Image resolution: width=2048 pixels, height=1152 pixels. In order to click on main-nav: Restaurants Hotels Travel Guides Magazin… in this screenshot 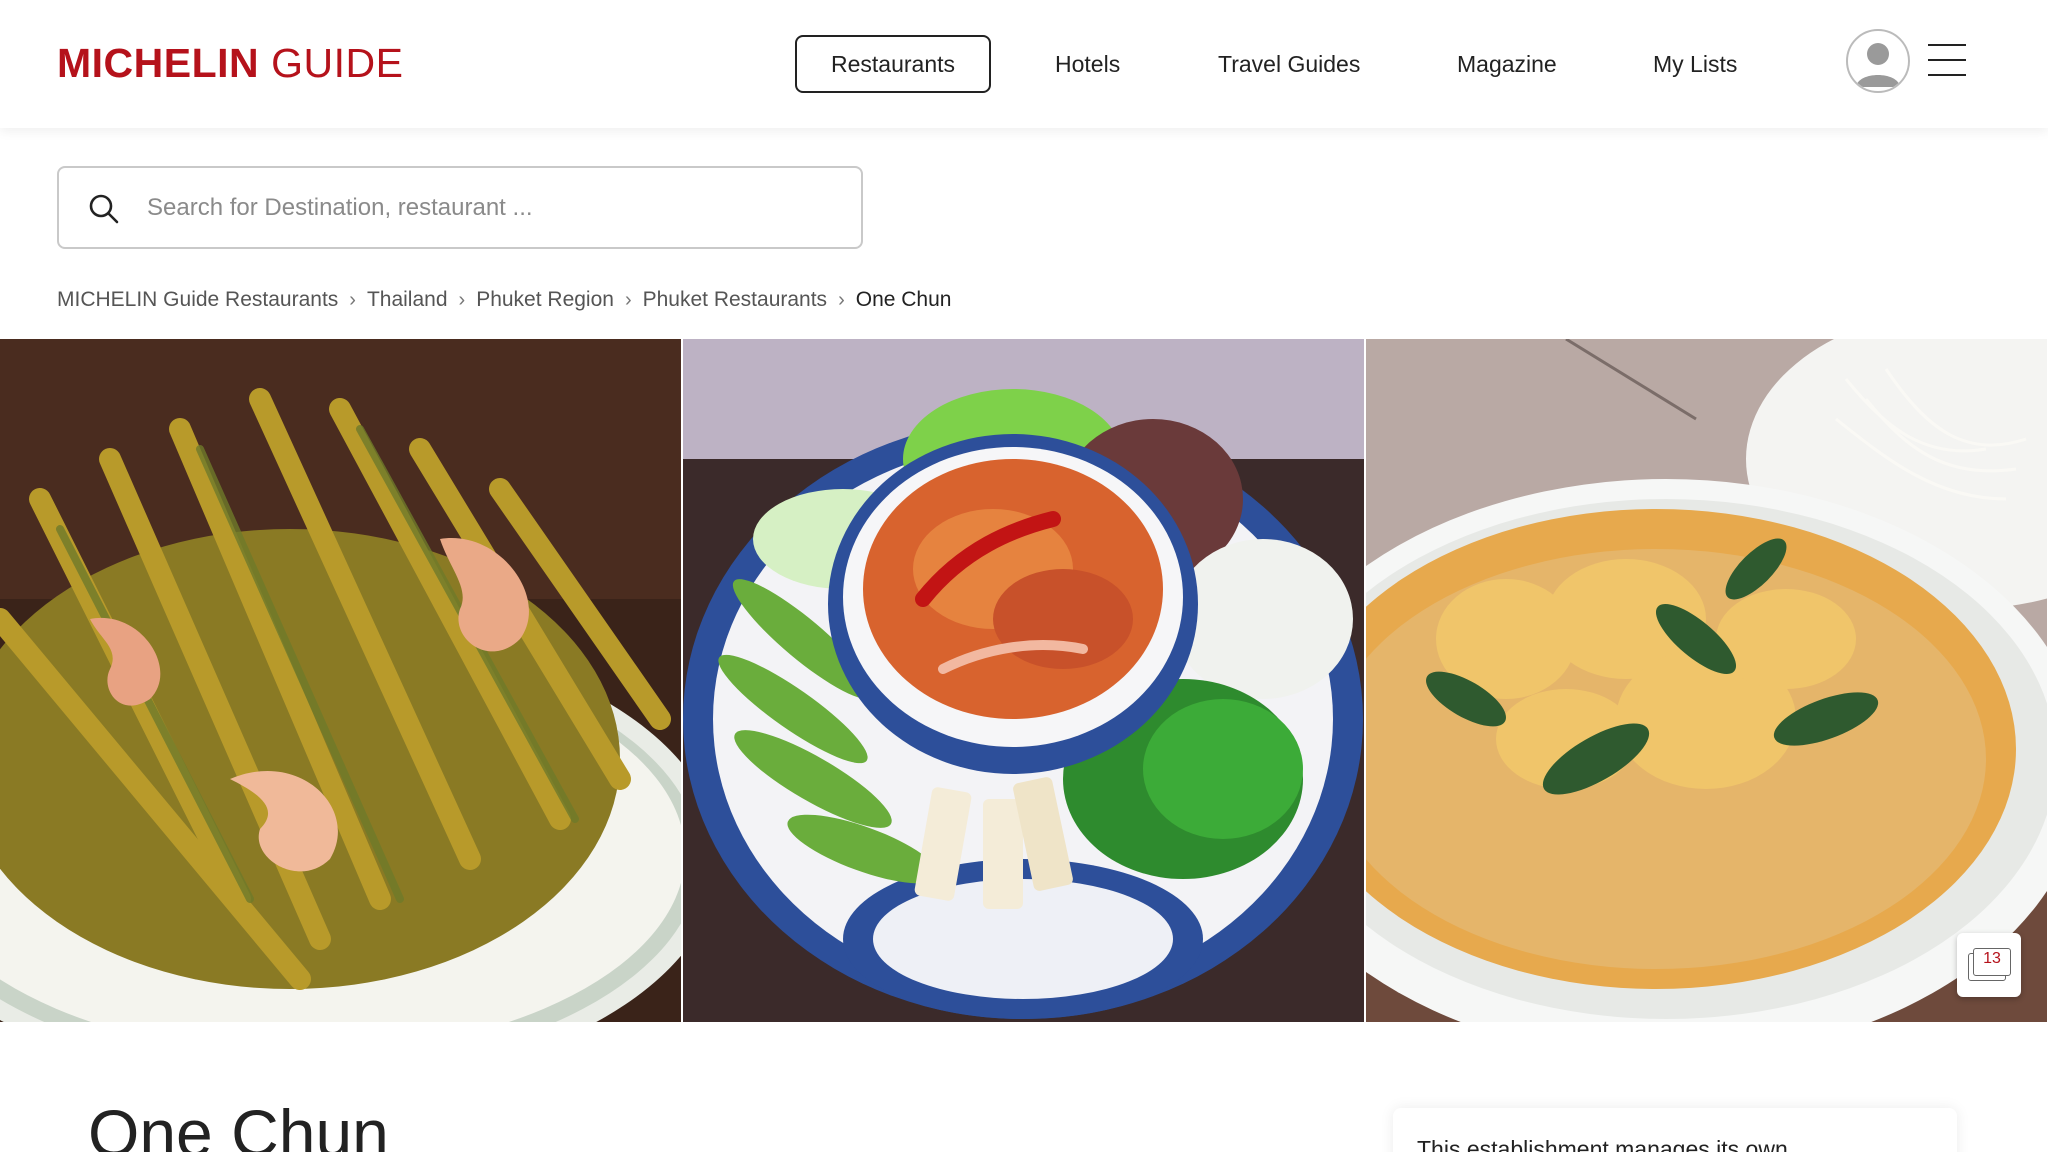, I will do `click(1266, 64)`.